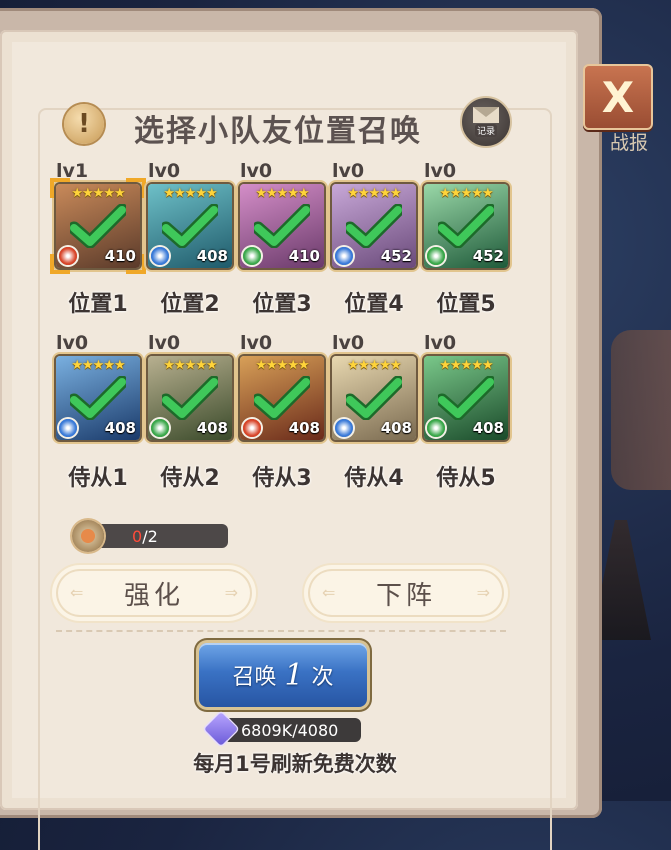 Image resolution: width=671 pixels, height=850 pixels. I want to click on slot-label: 侍从4, so click(374, 478).